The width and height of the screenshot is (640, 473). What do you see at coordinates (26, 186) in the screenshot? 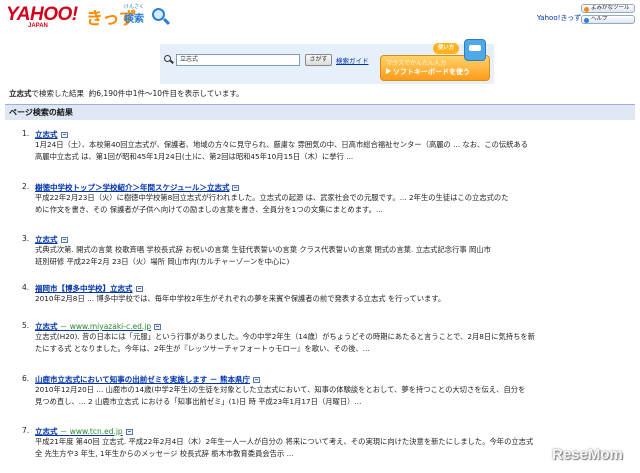
I see `result-number: 2.` at bounding box center [26, 186].